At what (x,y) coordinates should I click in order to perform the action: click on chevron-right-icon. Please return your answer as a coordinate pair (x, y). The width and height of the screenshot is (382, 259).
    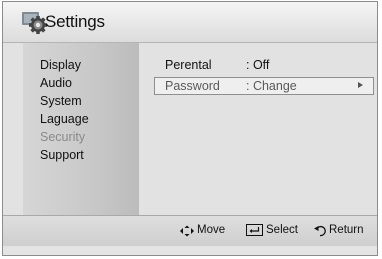
    Looking at the image, I should click on (360, 85).